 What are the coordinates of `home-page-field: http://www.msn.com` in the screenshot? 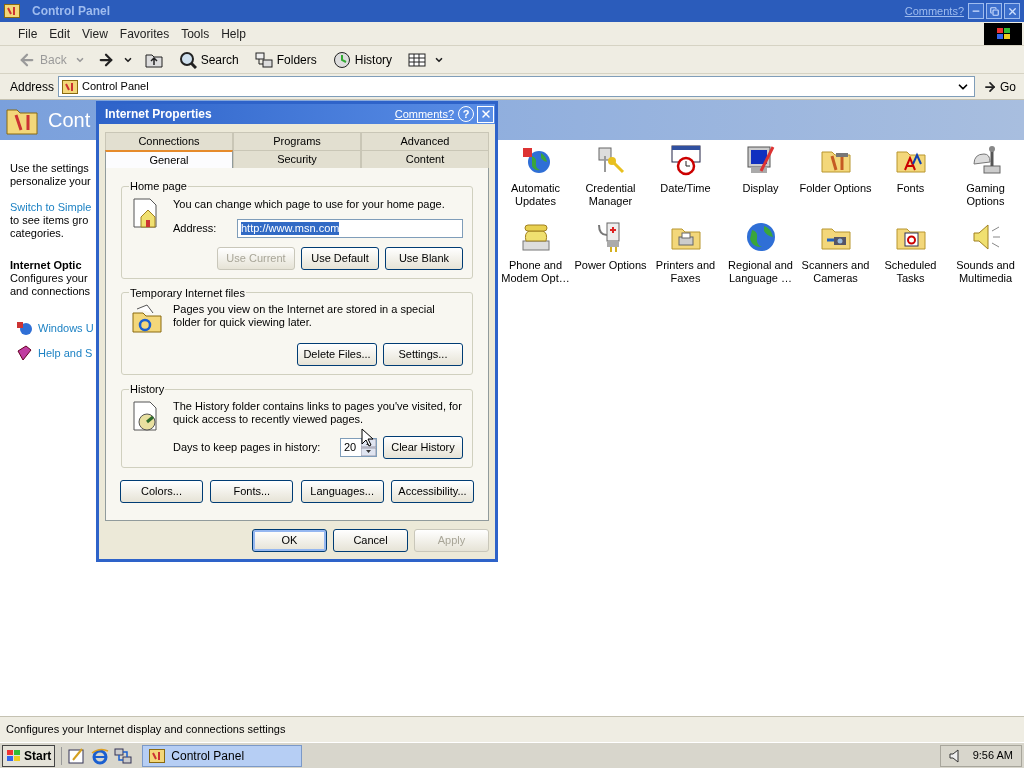 It's located at (350, 228).